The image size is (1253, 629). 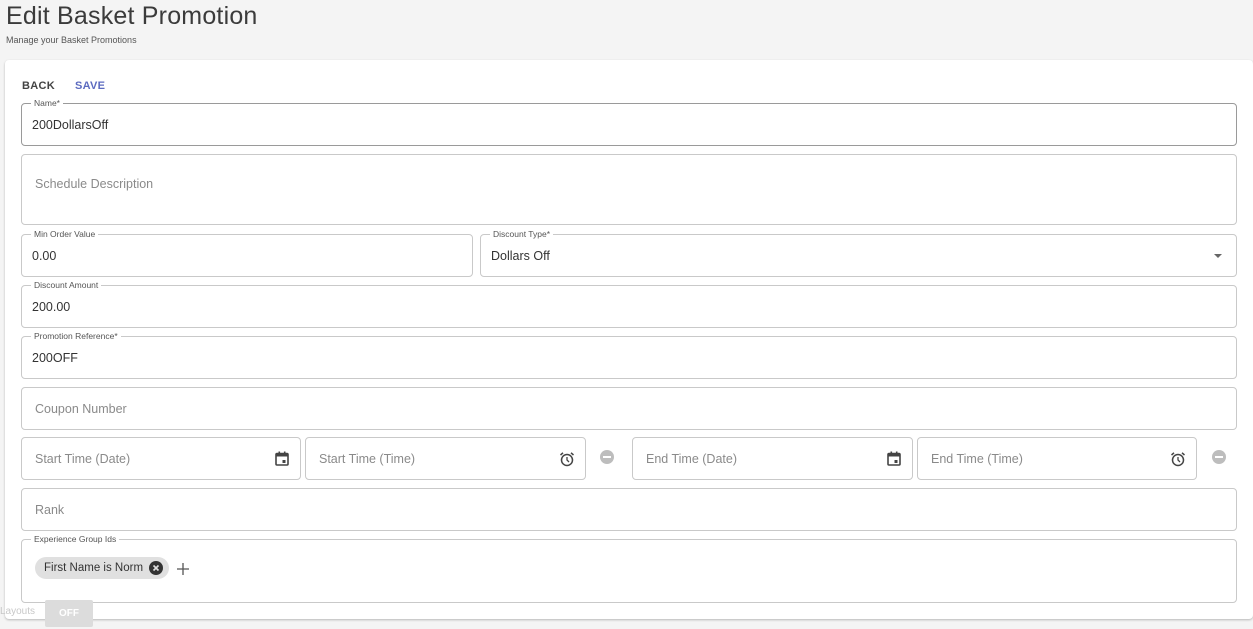 What do you see at coordinates (47, 103) in the screenshot?
I see `name-label: Name*` at bounding box center [47, 103].